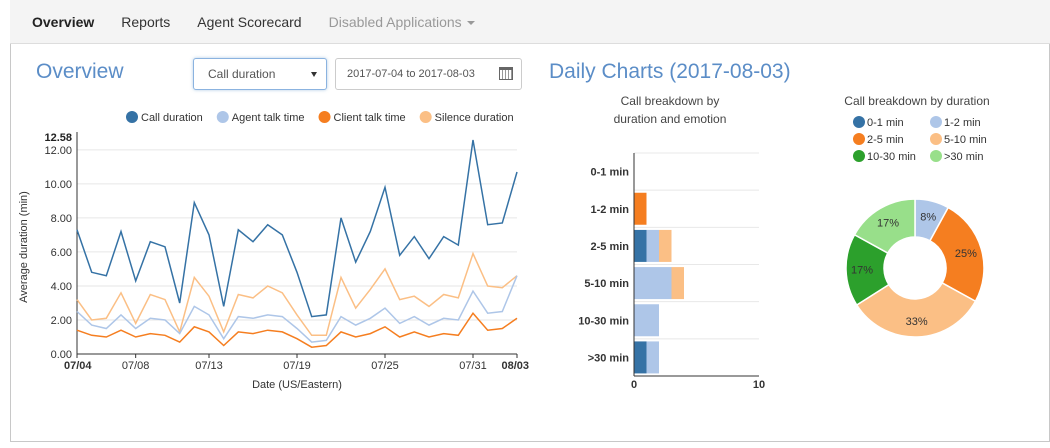  What do you see at coordinates (606, 284) in the screenshot?
I see `bar-category-label: 5-10 min` at bounding box center [606, 284].